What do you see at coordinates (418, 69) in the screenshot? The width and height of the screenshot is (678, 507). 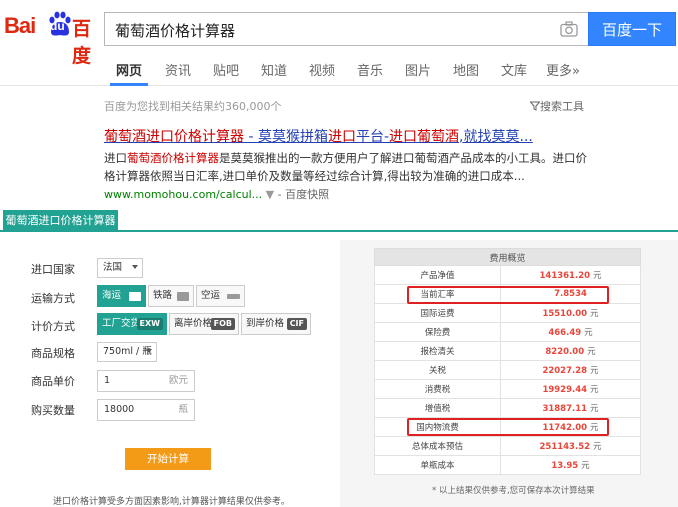 I see `tab-images: 图片` at bounding box center [418, 69].